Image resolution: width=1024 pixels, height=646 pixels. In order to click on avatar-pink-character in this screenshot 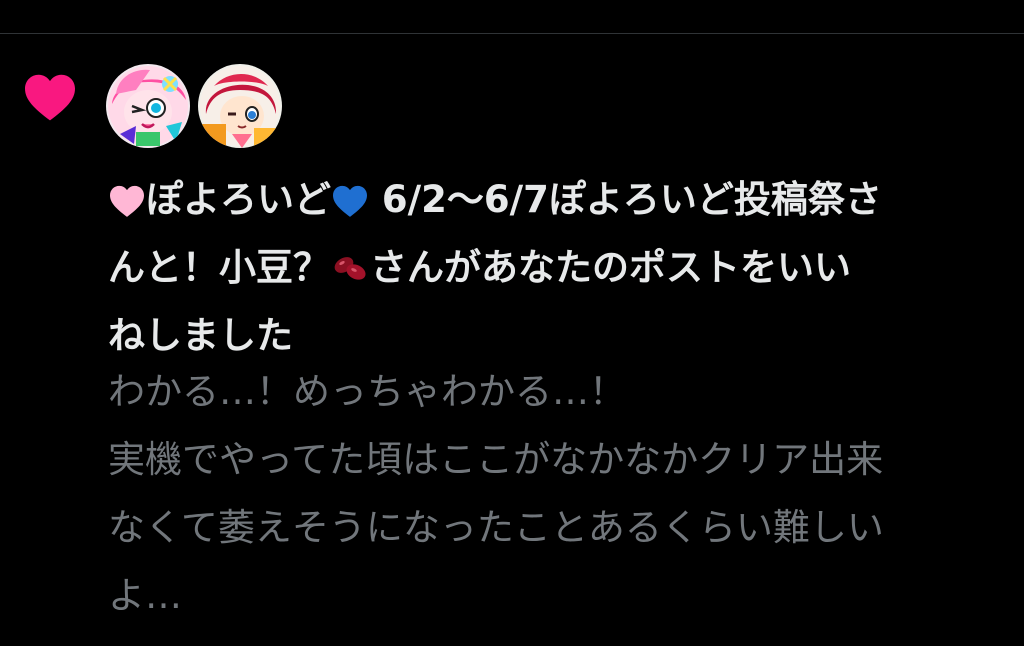, I will do `click(148, 106)`.